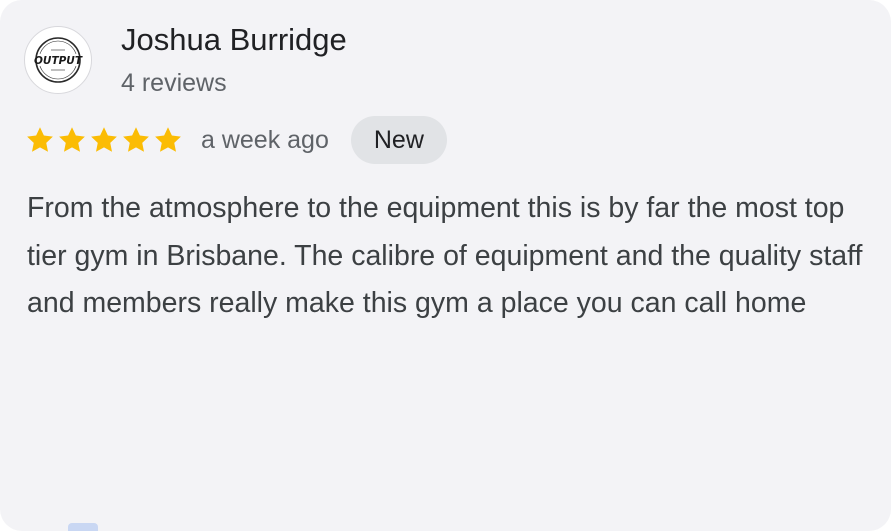 The width and height of the screenshot is (891, 531). I want to click on star-rating, so click(104, 140).